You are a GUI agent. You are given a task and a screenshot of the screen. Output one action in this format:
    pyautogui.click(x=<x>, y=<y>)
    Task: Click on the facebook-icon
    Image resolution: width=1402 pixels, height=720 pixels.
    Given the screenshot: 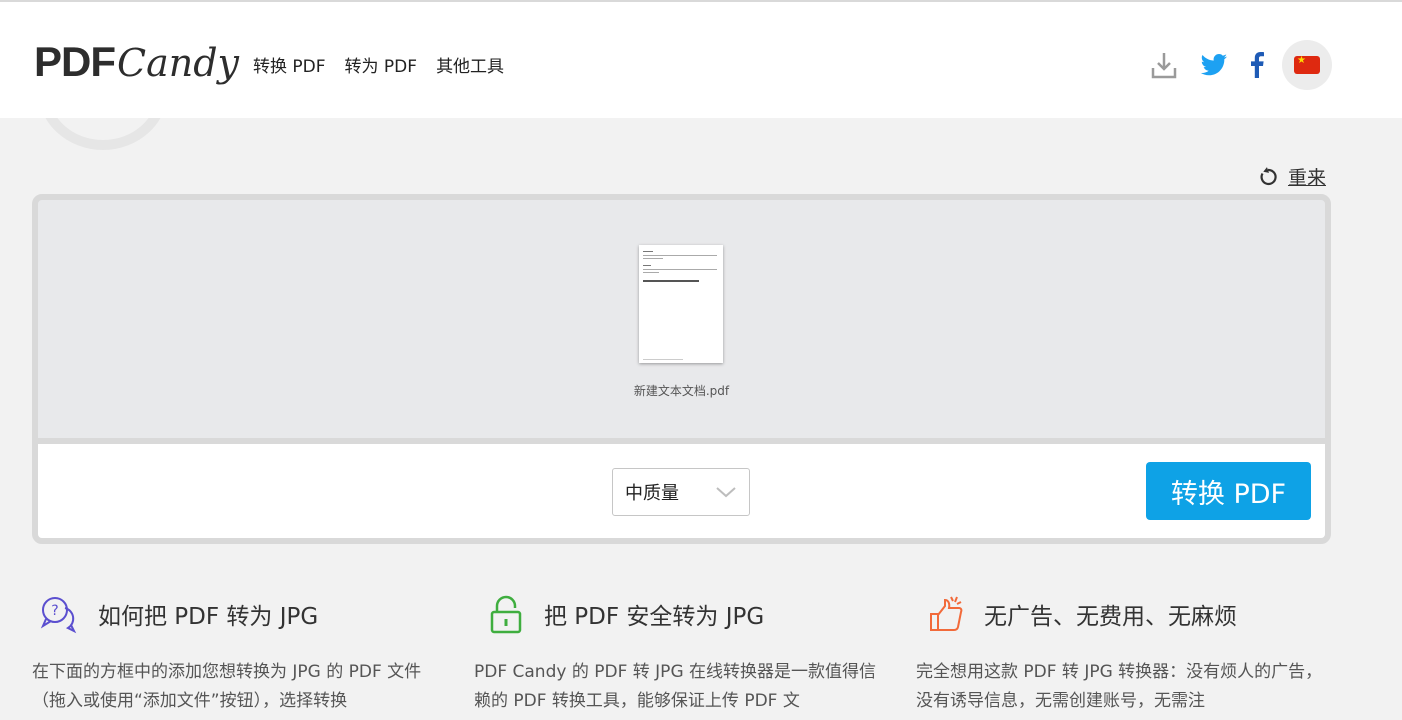 What is the action you would take?
    pyautogui.click(x=1257, y=65)
    